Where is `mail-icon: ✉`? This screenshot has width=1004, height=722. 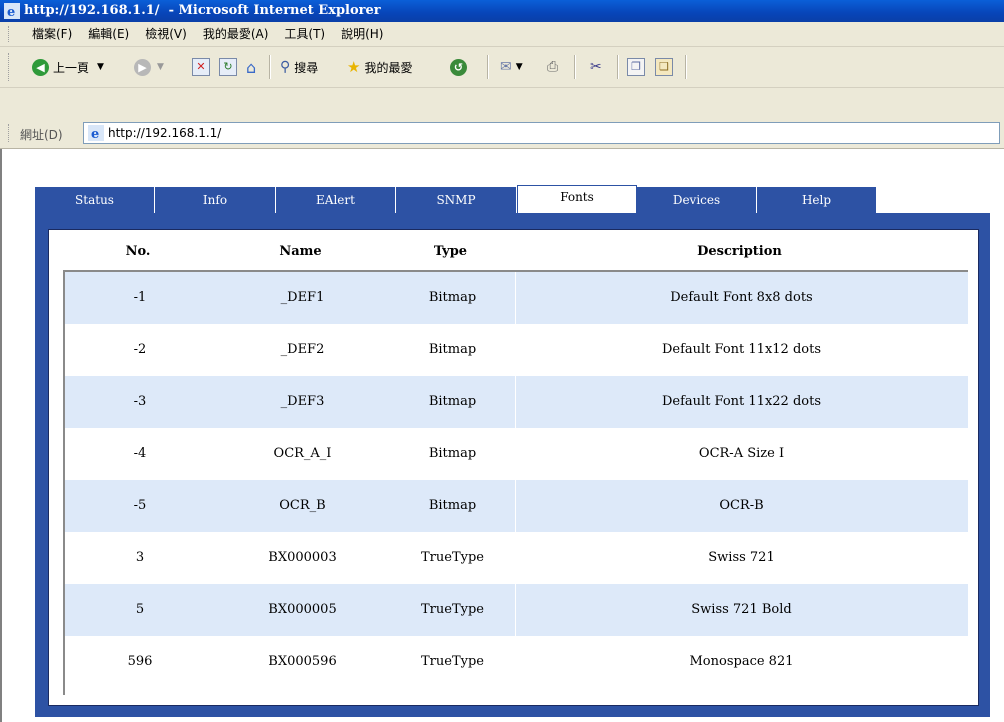
mail-icon: ✉ is located at coordinates (506, 67).